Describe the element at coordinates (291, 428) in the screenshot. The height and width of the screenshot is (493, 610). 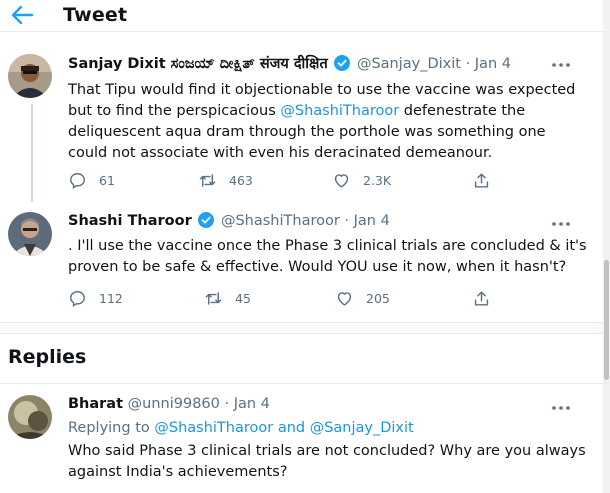
I see `replying-and-label: and` at that location.